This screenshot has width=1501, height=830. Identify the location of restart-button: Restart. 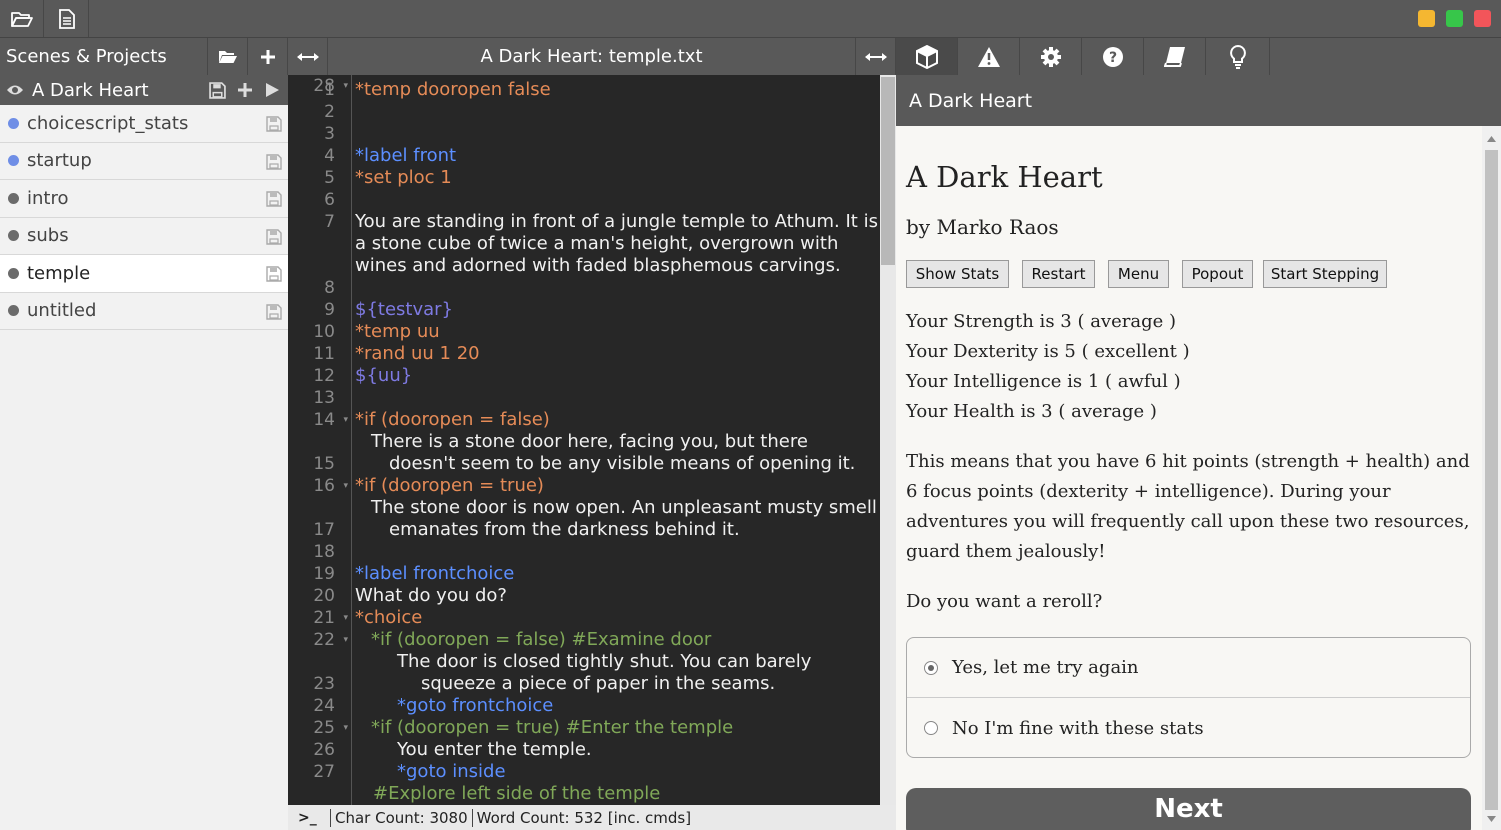
(1058, 274).